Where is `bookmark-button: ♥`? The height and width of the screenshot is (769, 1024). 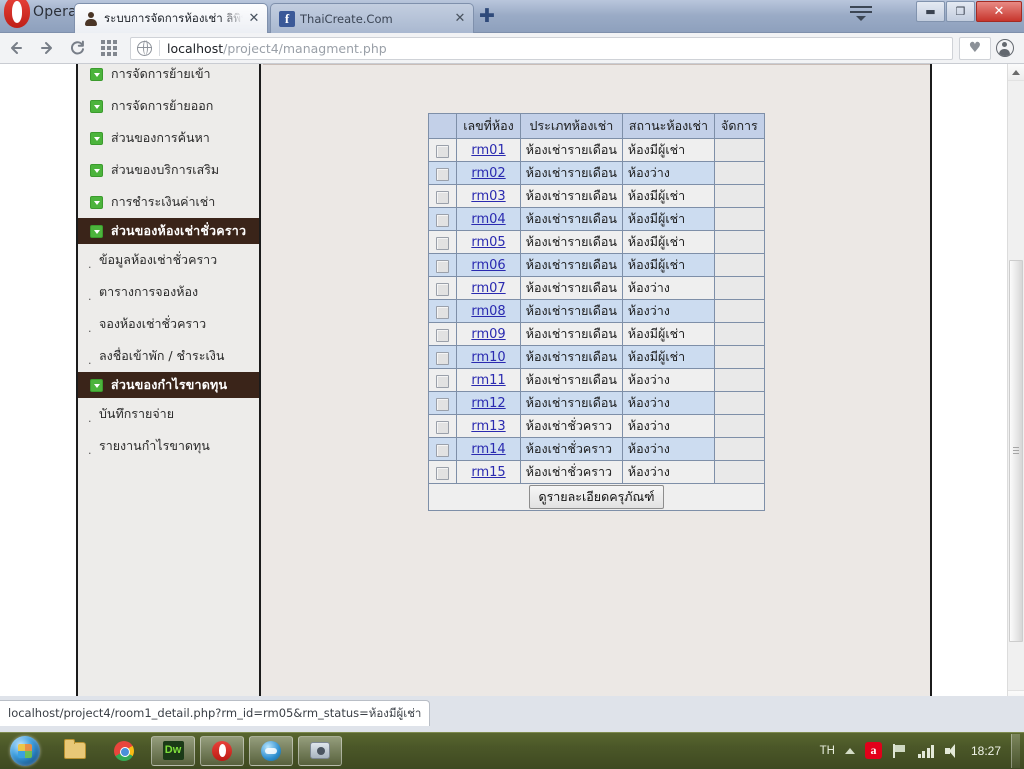
bookmark-button: ♥ is located at coordinates (975, 48).